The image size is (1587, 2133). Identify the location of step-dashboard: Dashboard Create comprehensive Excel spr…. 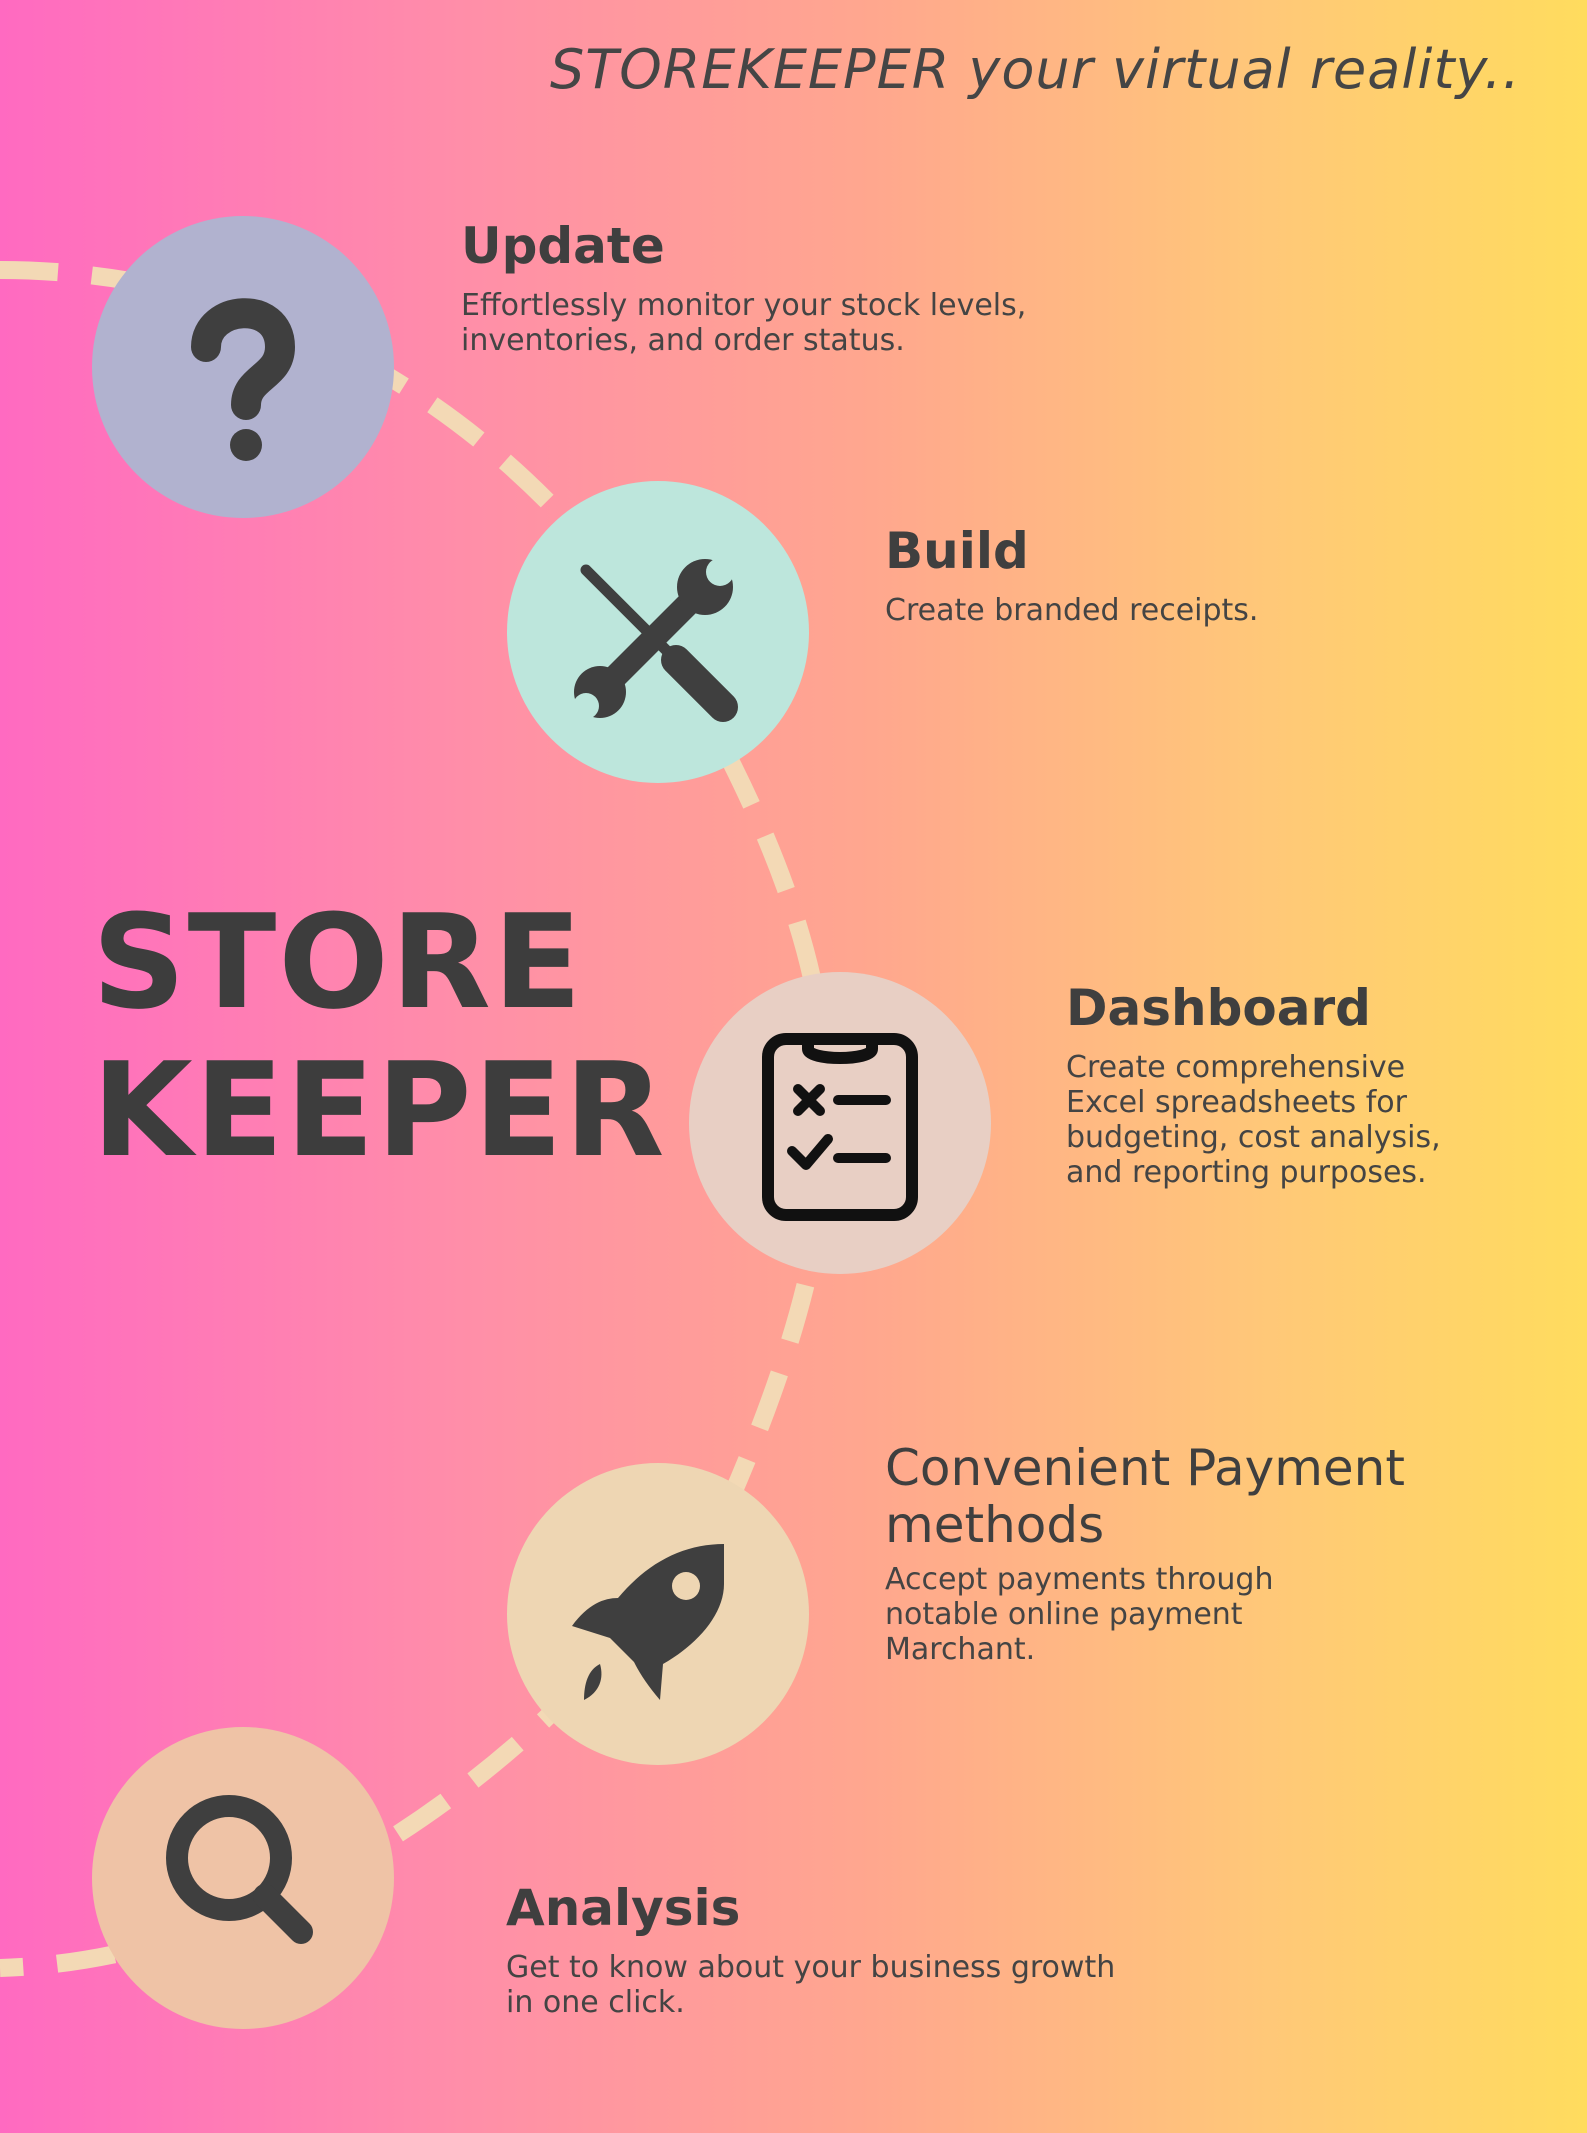
(1306, 1085).